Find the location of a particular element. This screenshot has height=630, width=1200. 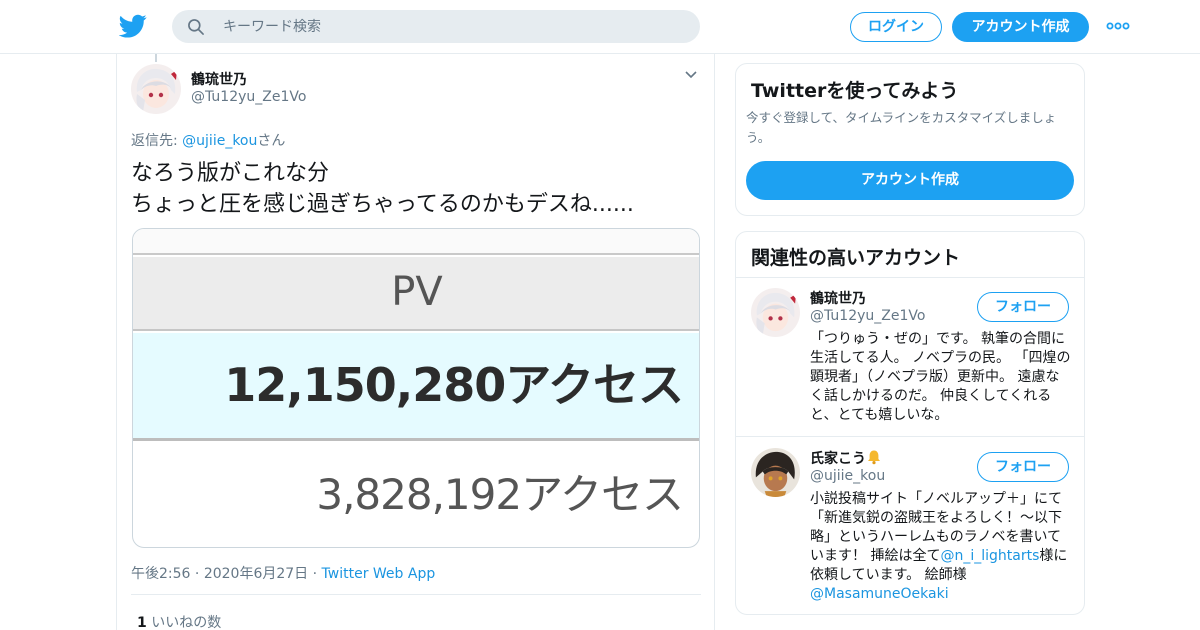

like-count-row: 1 いいねの数 is located at coordinates (179, 621).